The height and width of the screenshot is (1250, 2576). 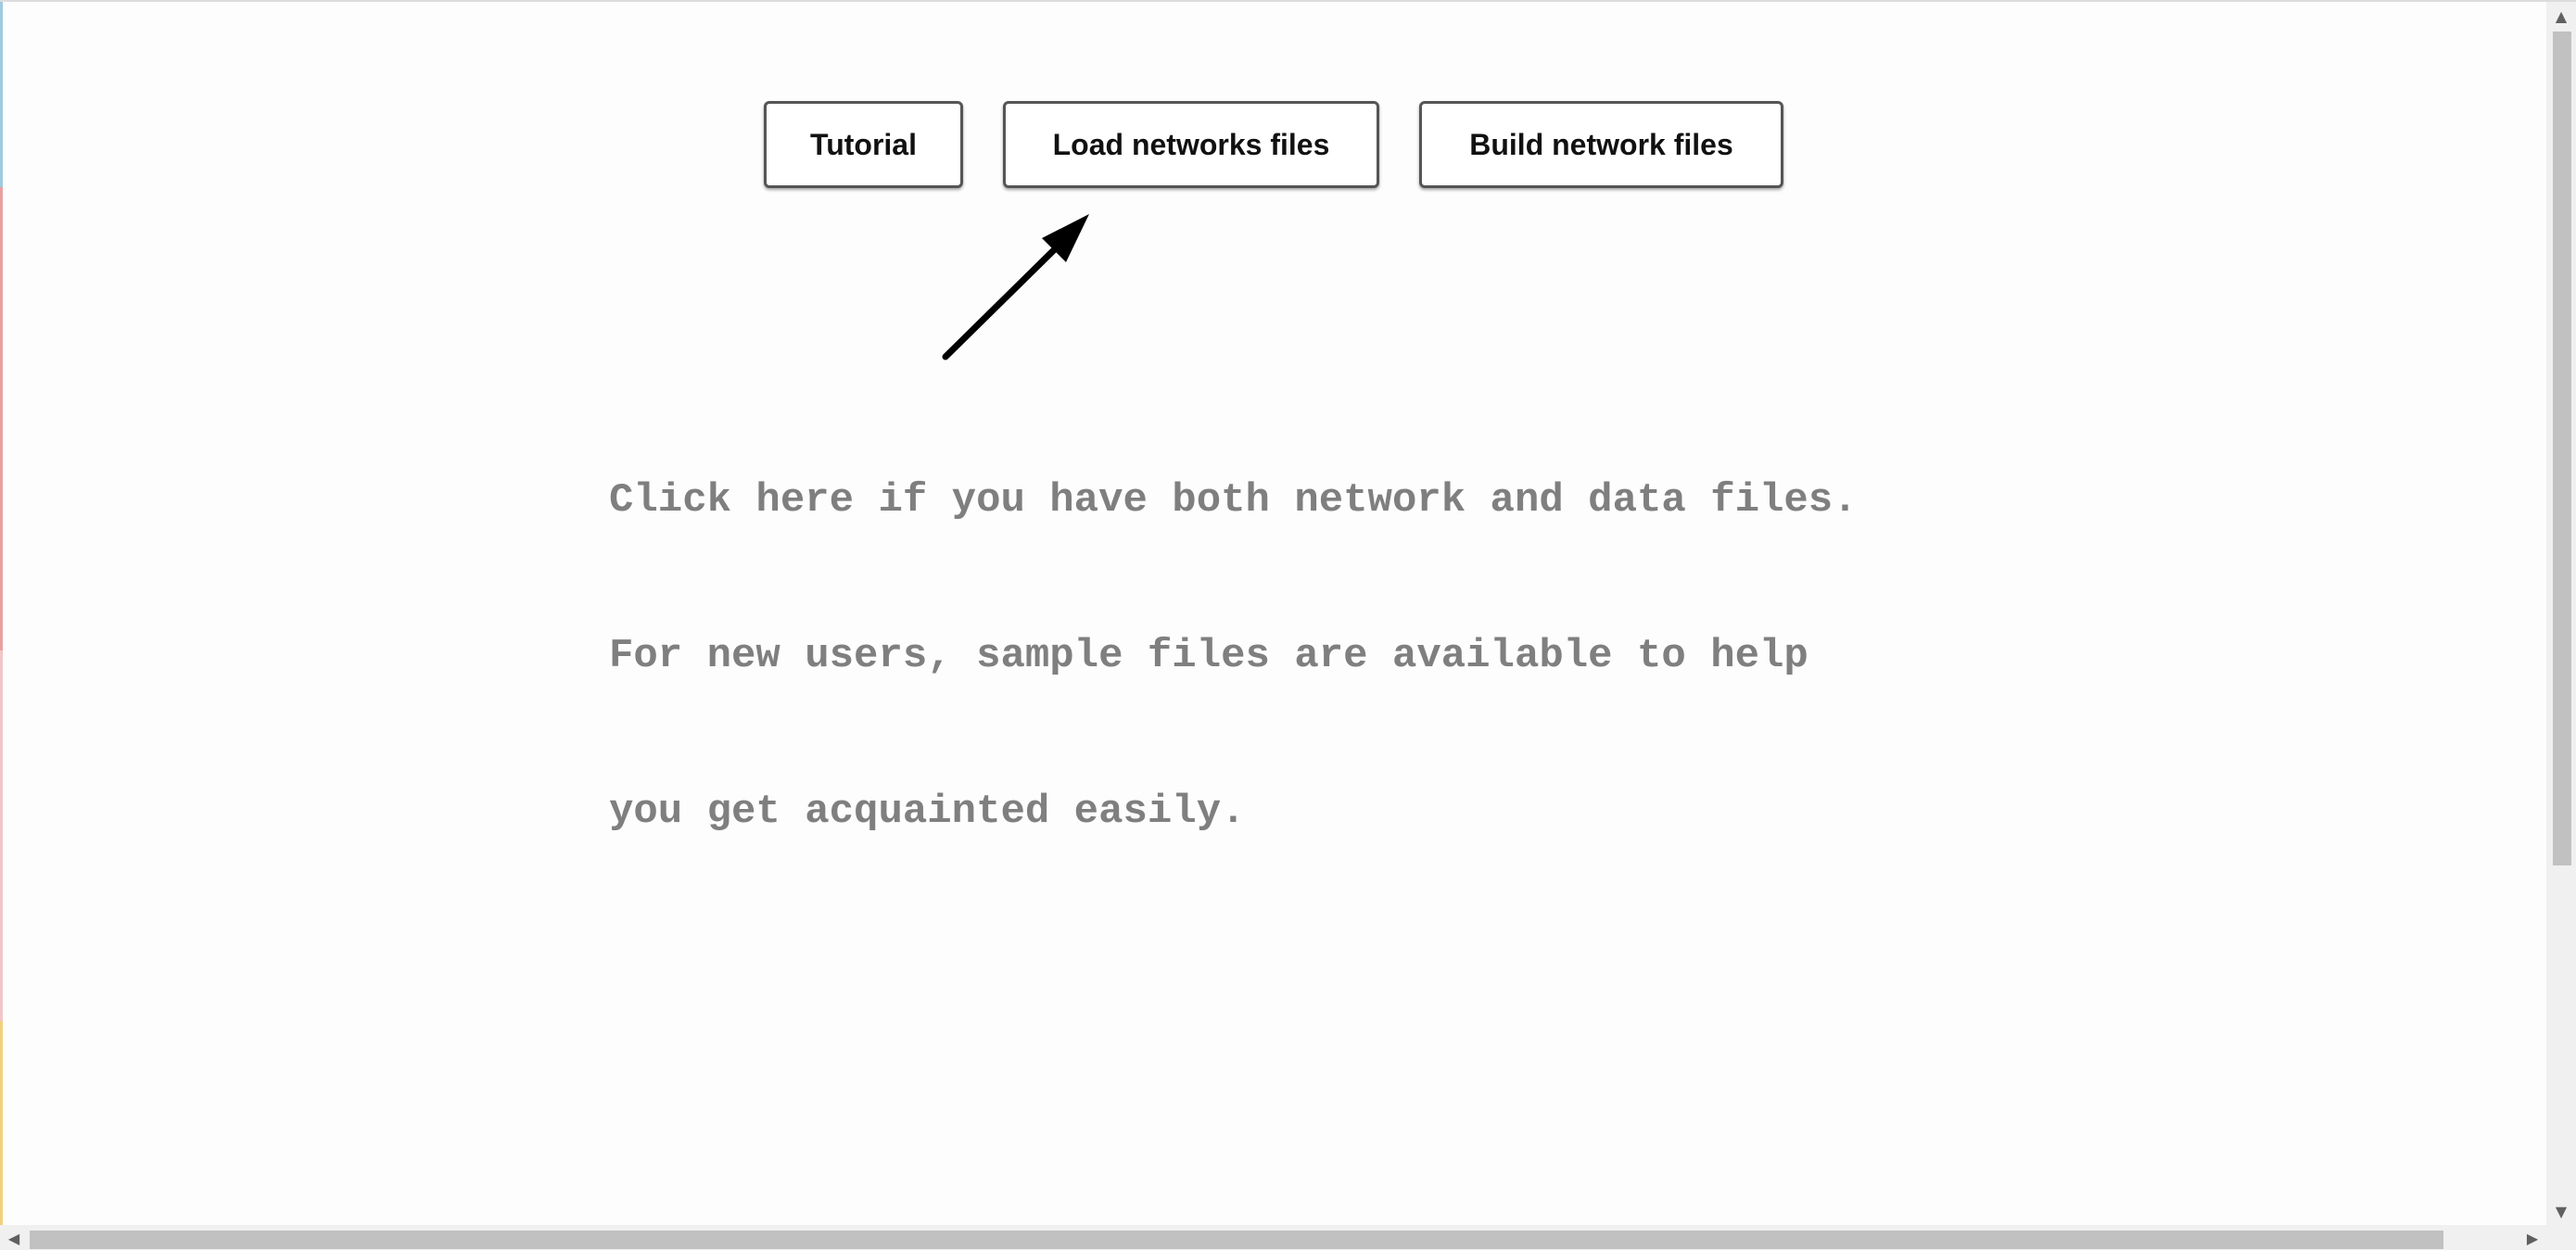 I want to click on chevron-up-icon: ▲, so click(x=2561, y=16).